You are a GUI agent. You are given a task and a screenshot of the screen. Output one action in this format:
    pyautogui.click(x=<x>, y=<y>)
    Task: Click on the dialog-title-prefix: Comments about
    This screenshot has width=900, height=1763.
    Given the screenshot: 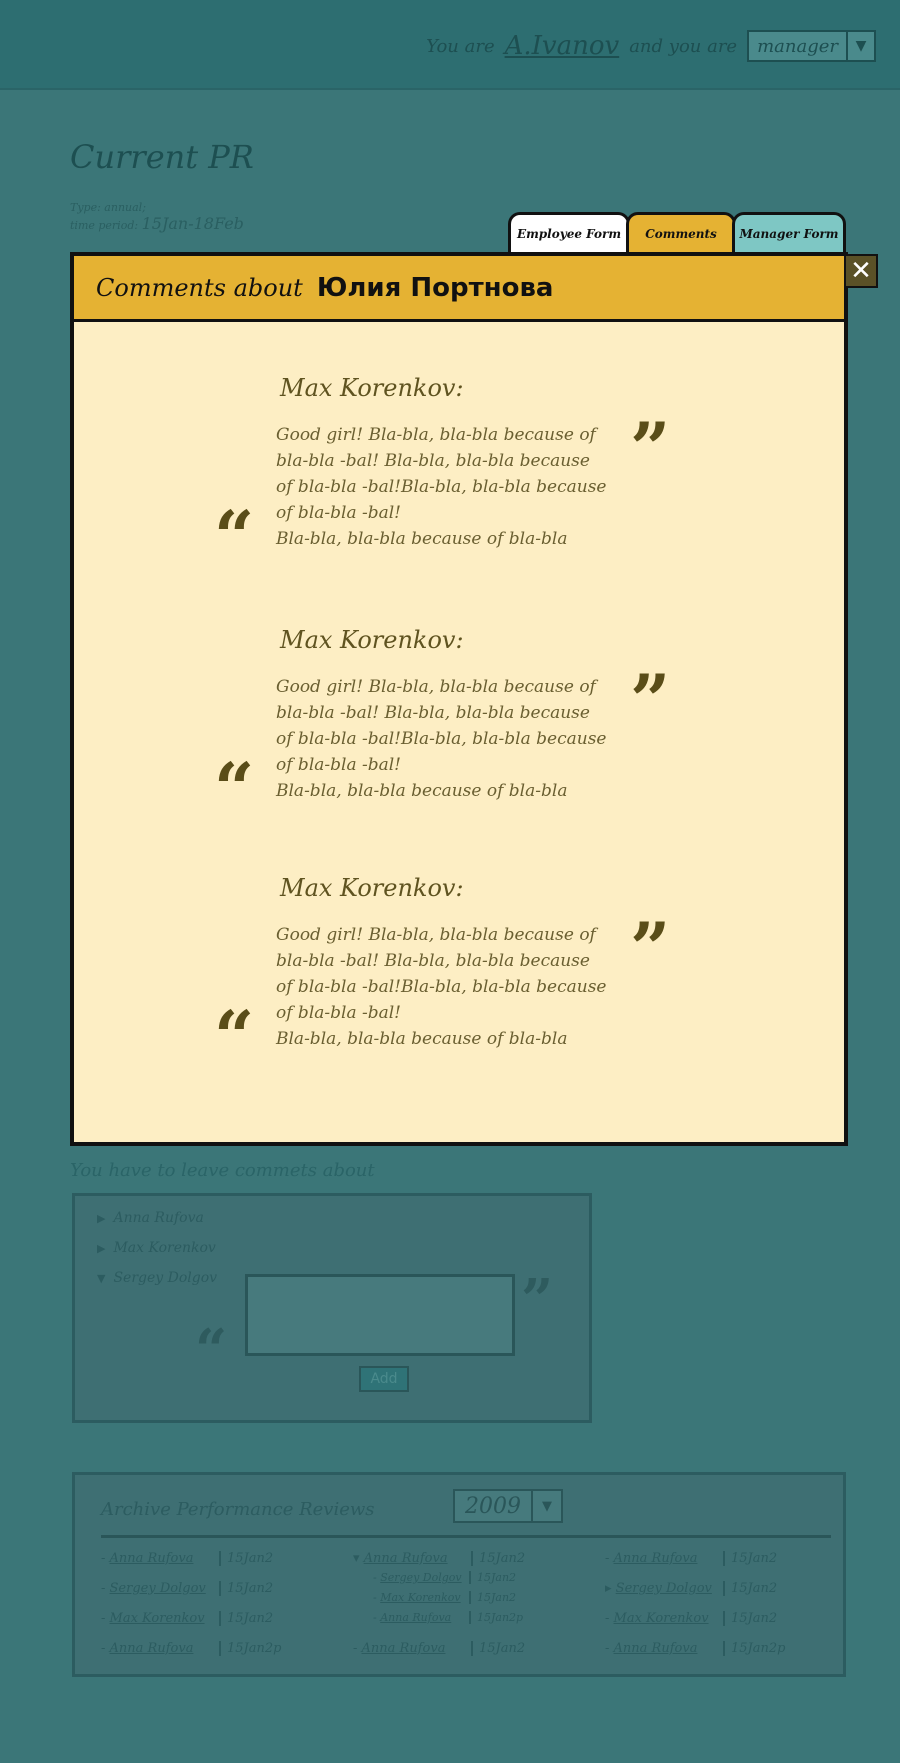 What is the action you would take?
    pyautogui.click(x=199, y=287)
    